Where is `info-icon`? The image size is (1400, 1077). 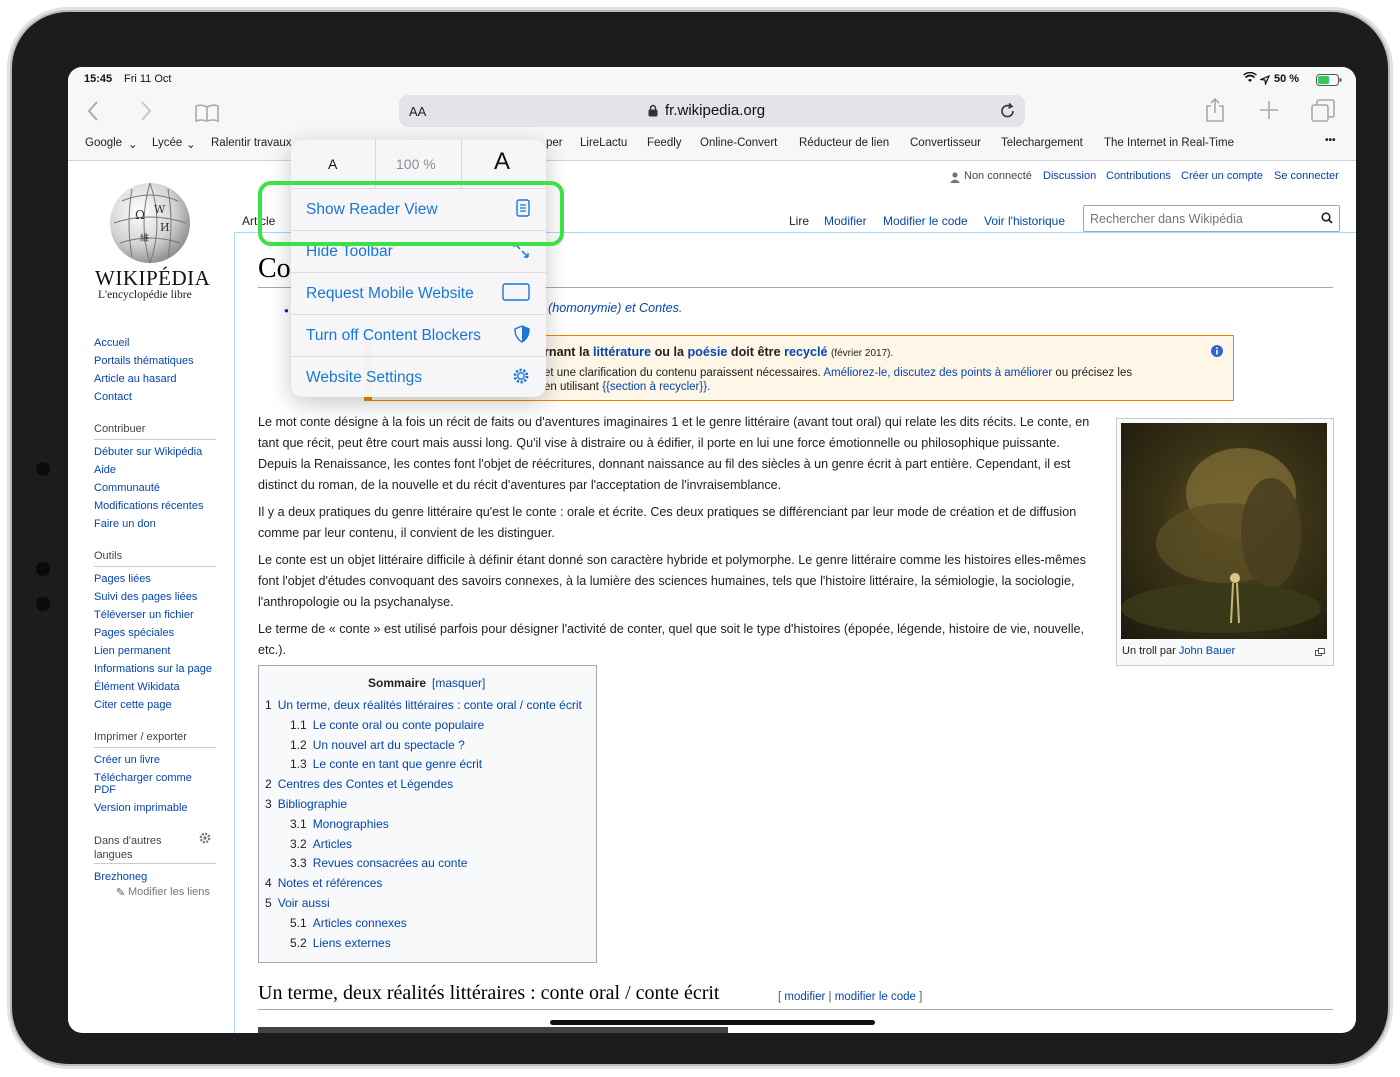
info-icon is located at coordinates (1217, 353).